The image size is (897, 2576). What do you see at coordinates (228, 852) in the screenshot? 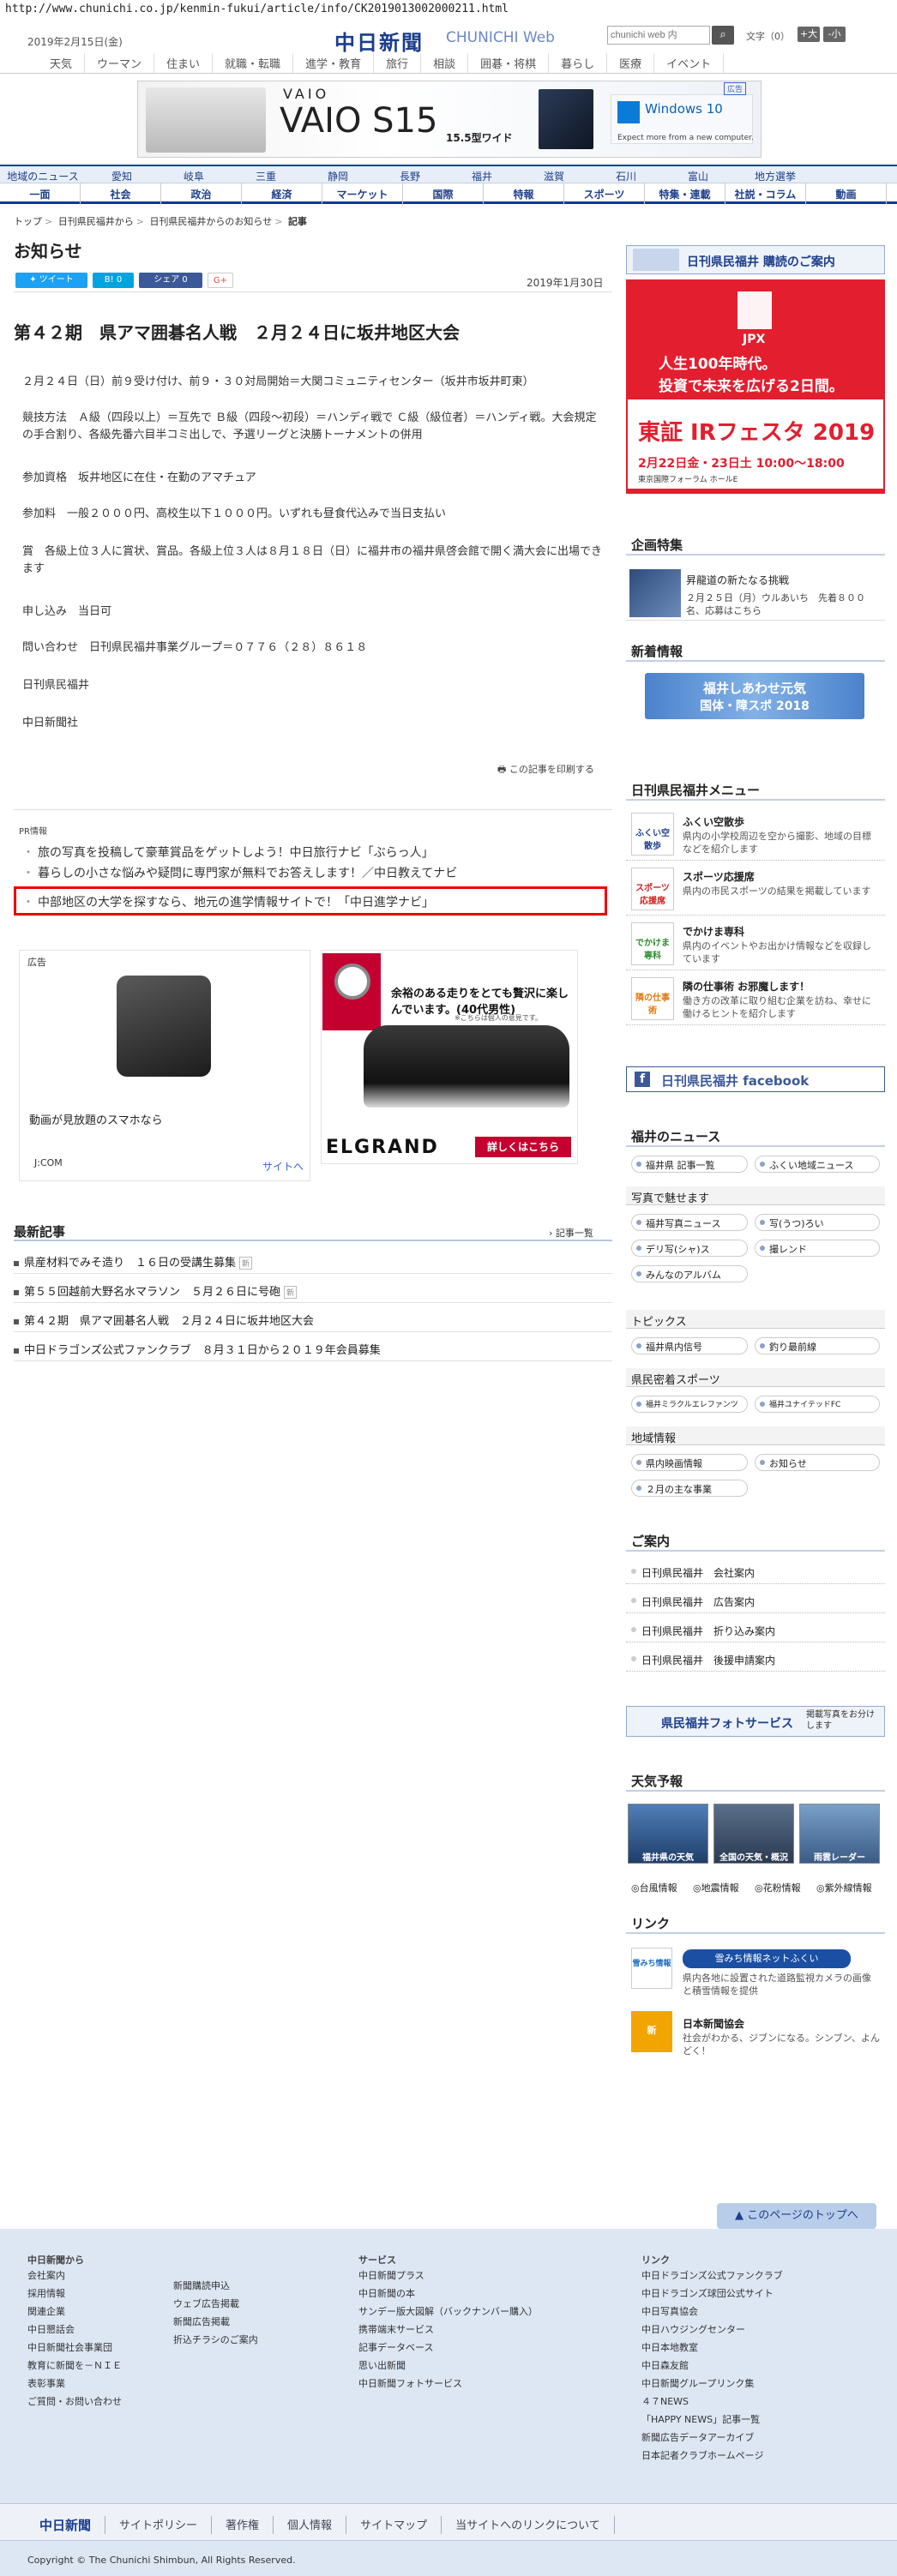
I see `pr-link-1: ・旅の写真を投稿して豪華賞品をゲットしよう！中日旅行ナビ「ぶらっ人」` at bounding box center [228, 852].